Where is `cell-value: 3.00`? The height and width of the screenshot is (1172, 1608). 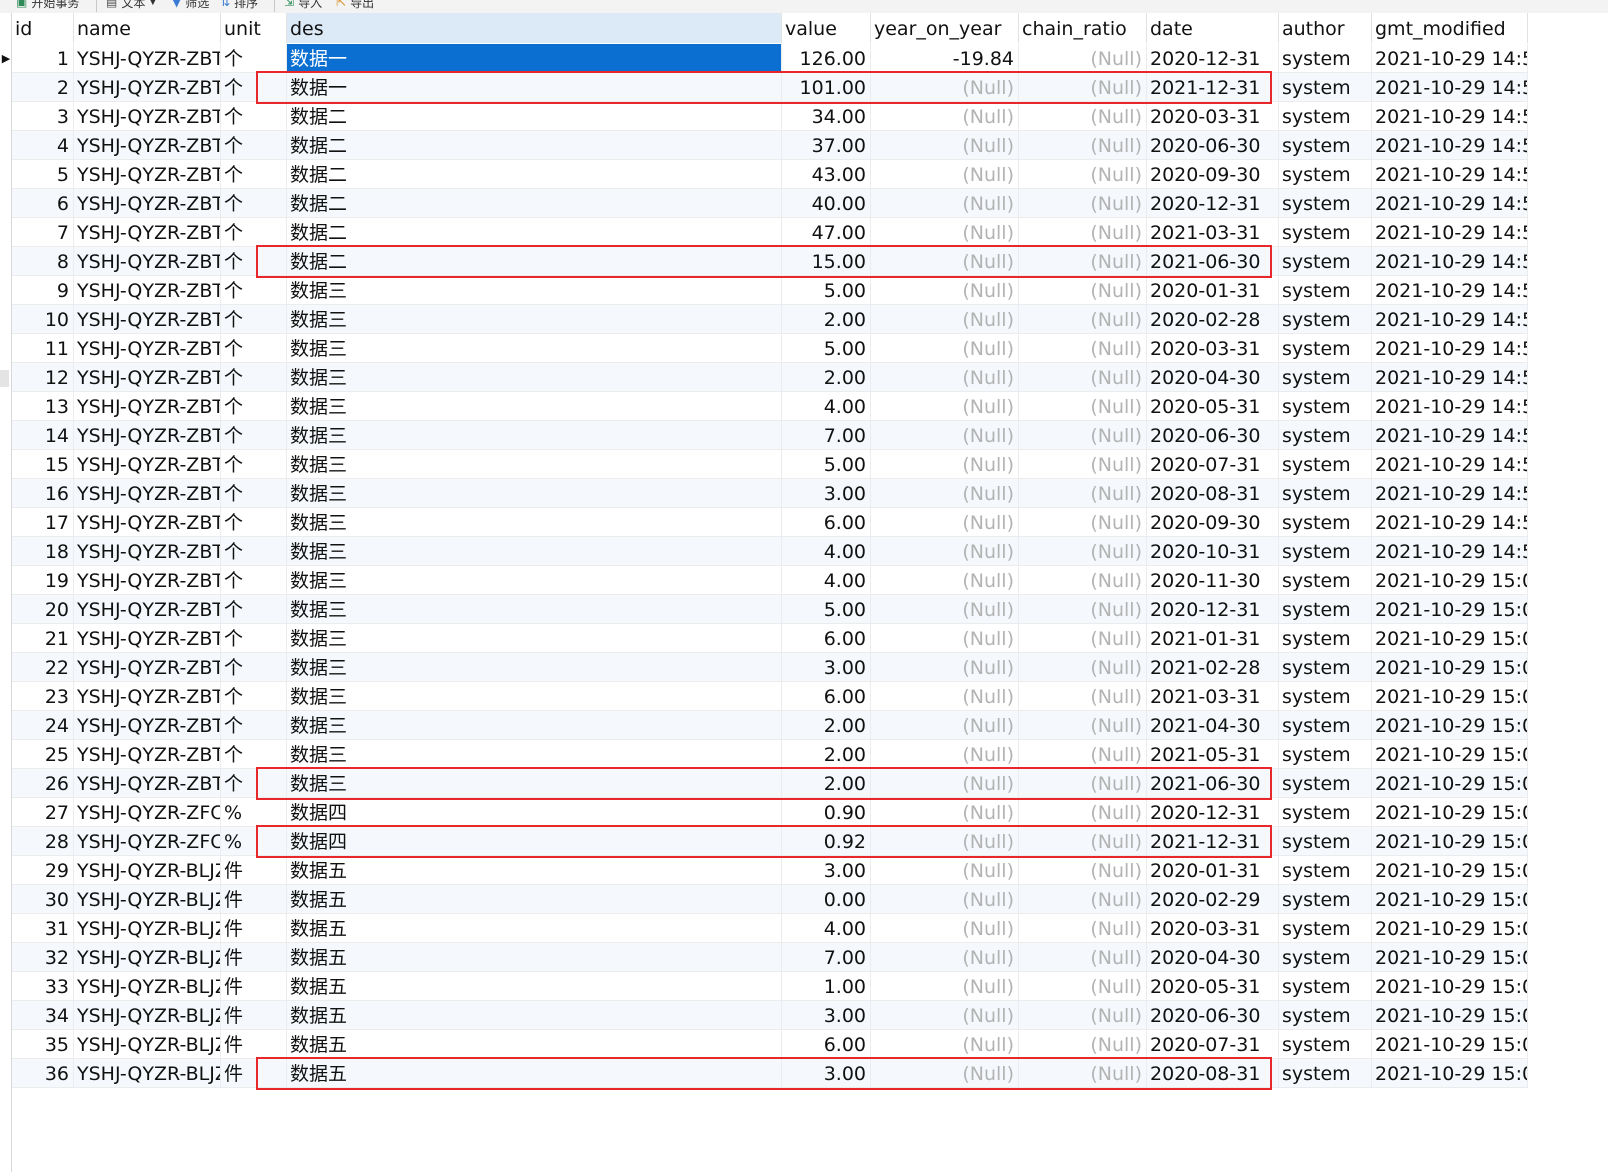
cell-value: 3.00 is located at coordinates (826, 493).